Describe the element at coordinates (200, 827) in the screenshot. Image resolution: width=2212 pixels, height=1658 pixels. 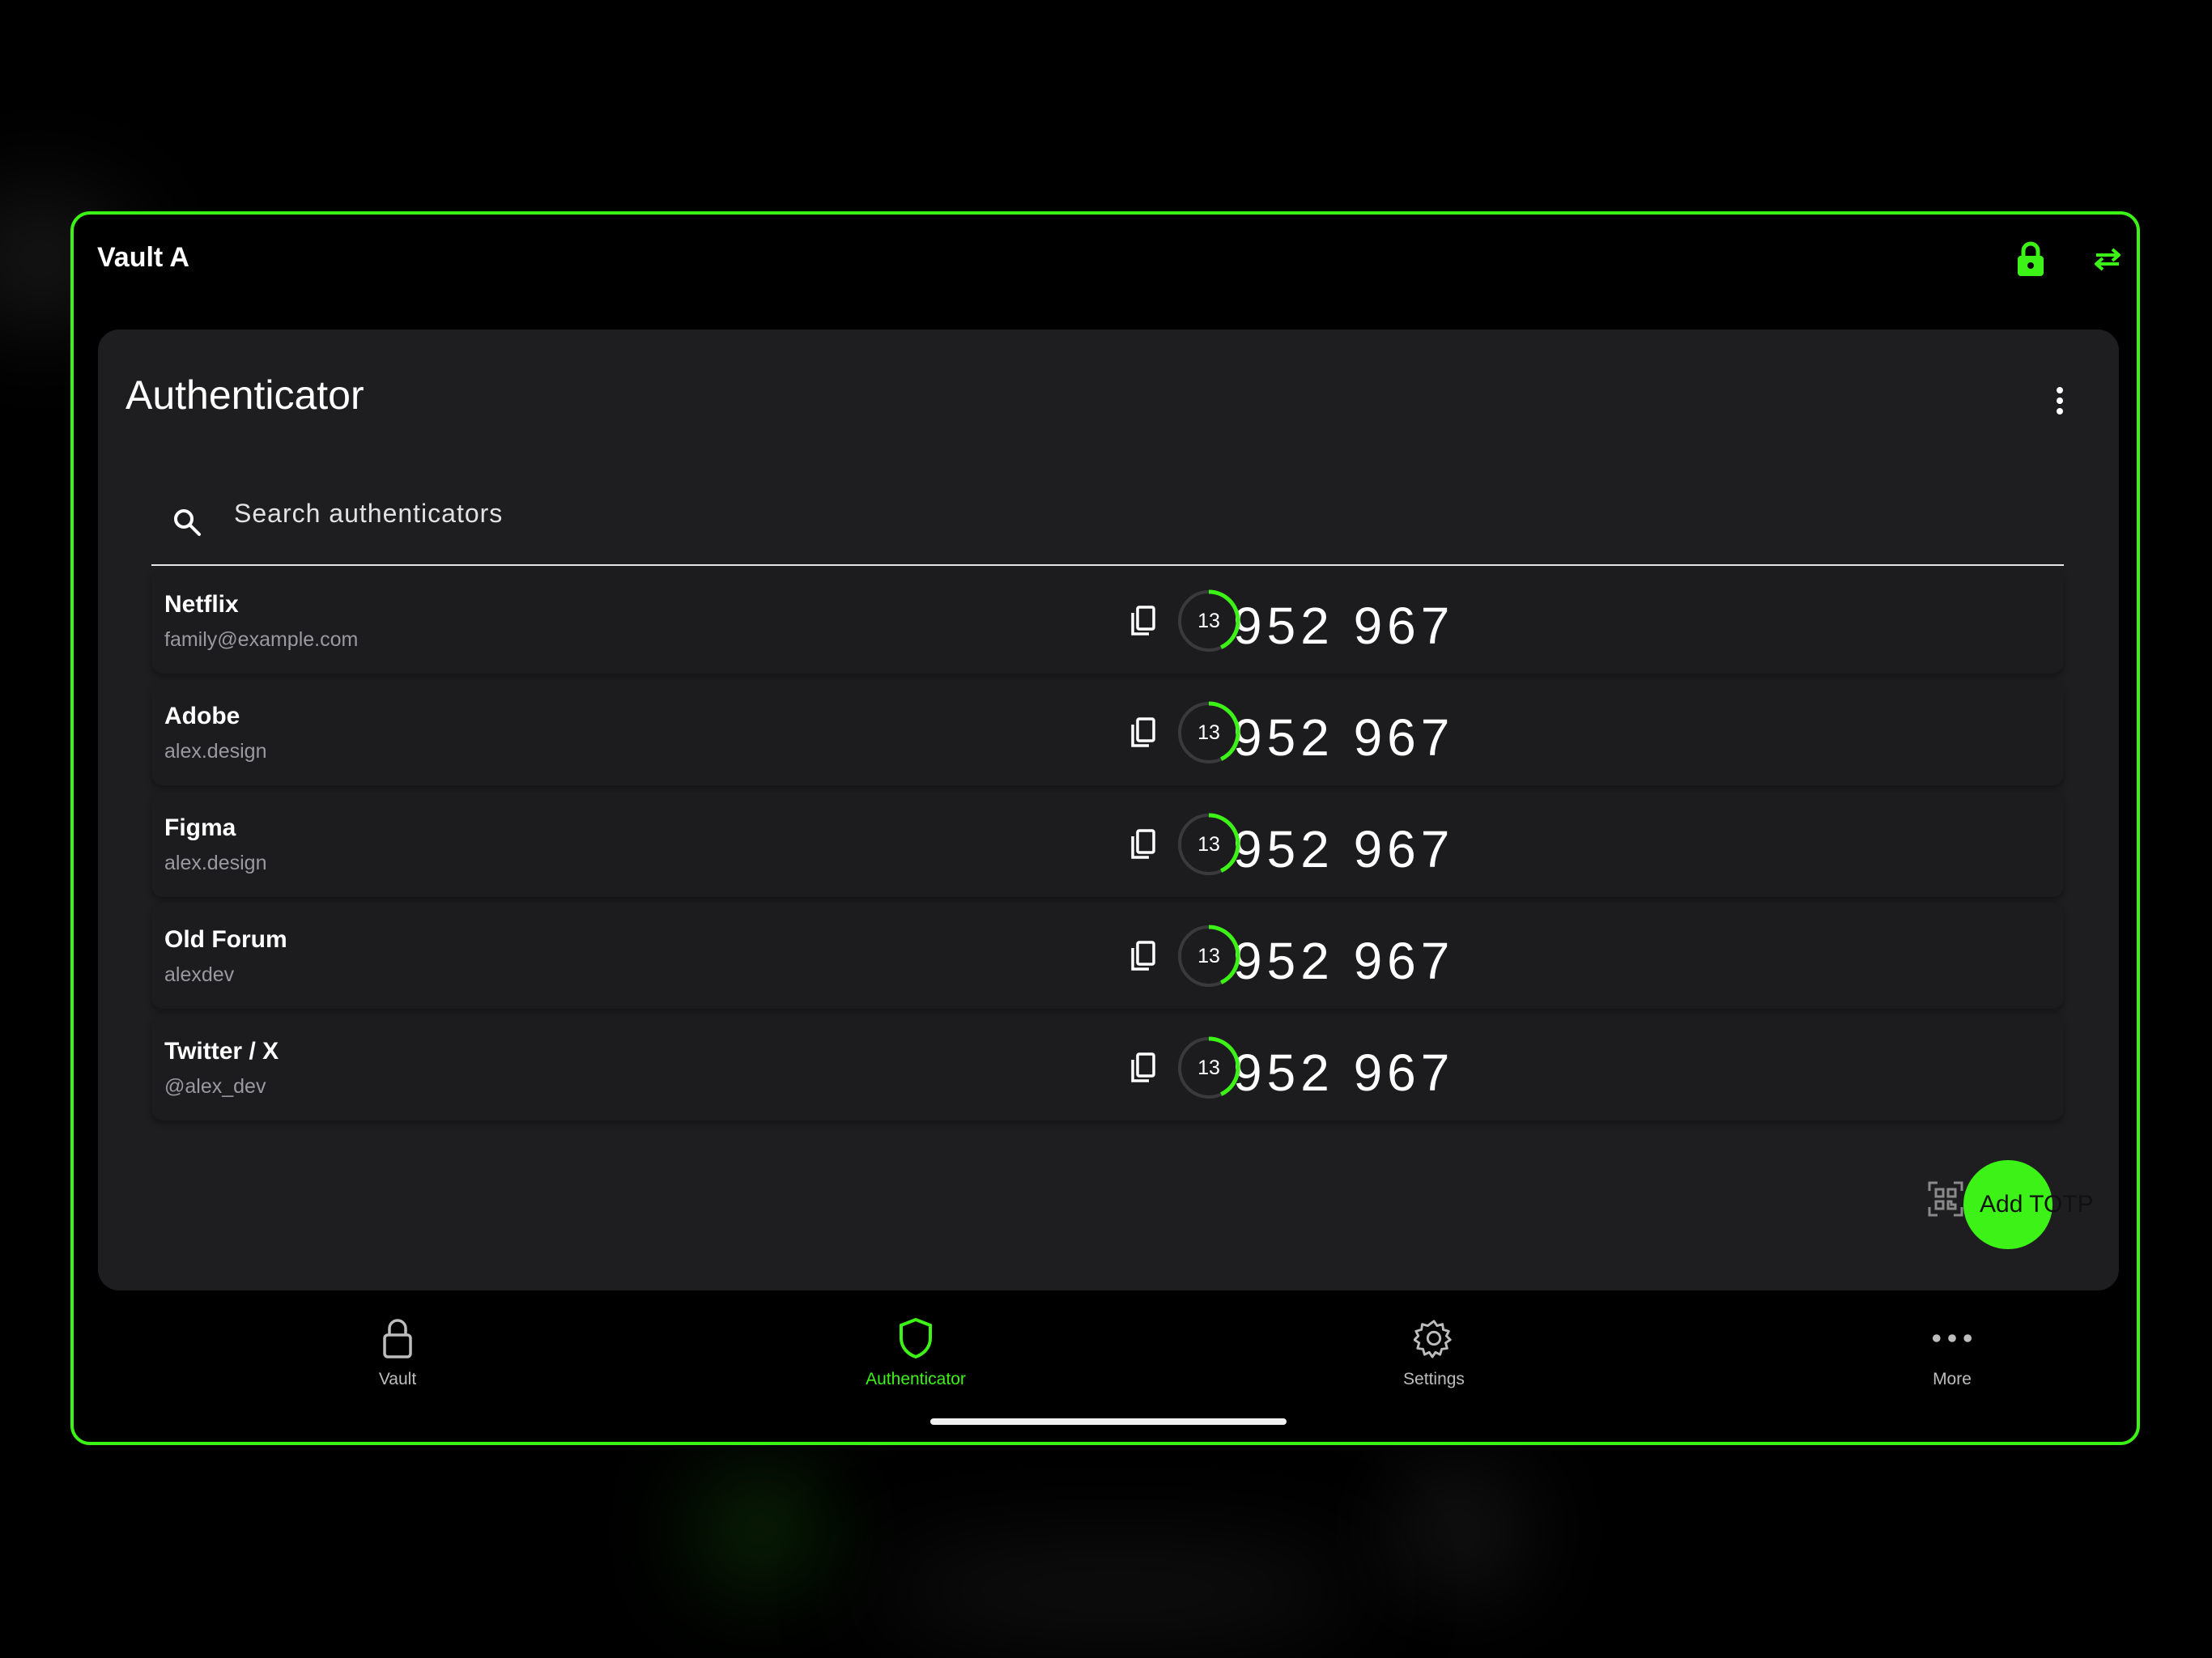
I see `entry-name: Figma` at that location.